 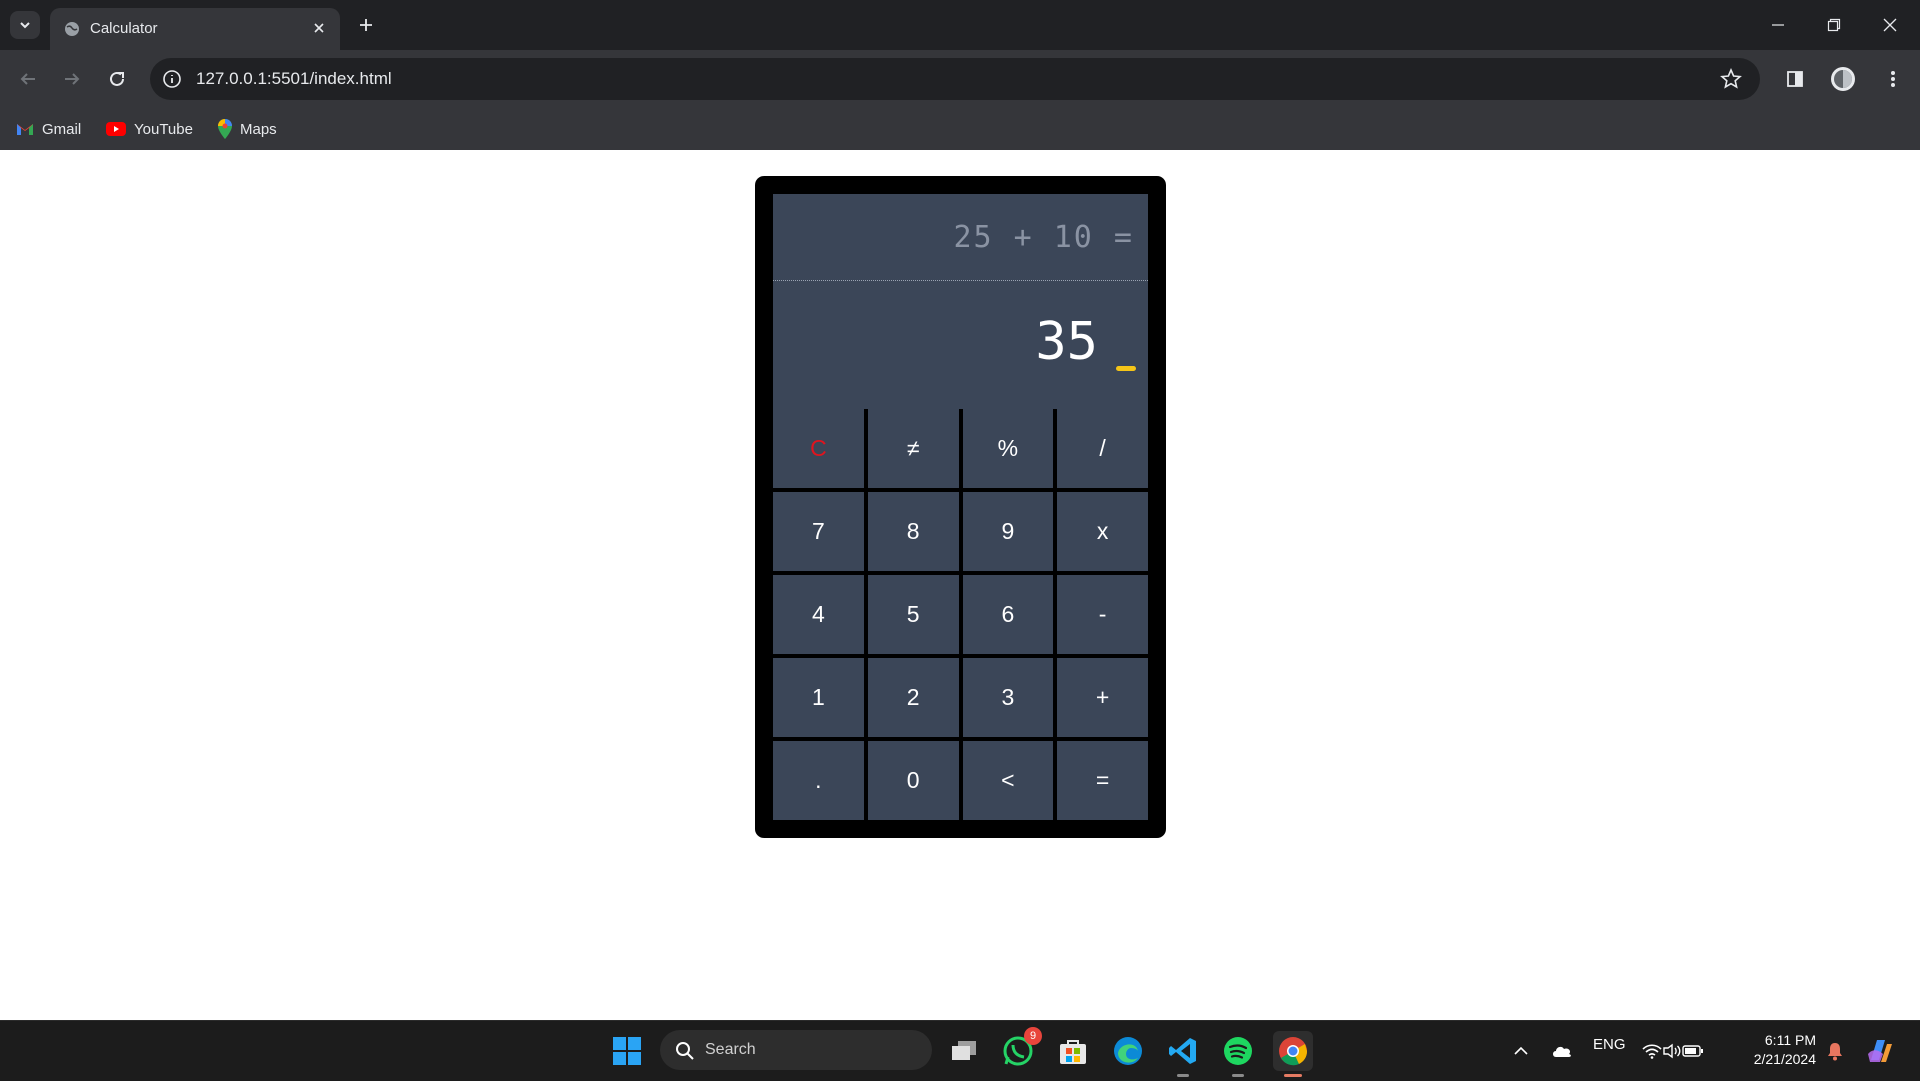 I want to click on keypad: C ≠ % / 7 8 9 x 4 5 6 - 1 2 3 + . 0 < =, so click(x=960, y=614).